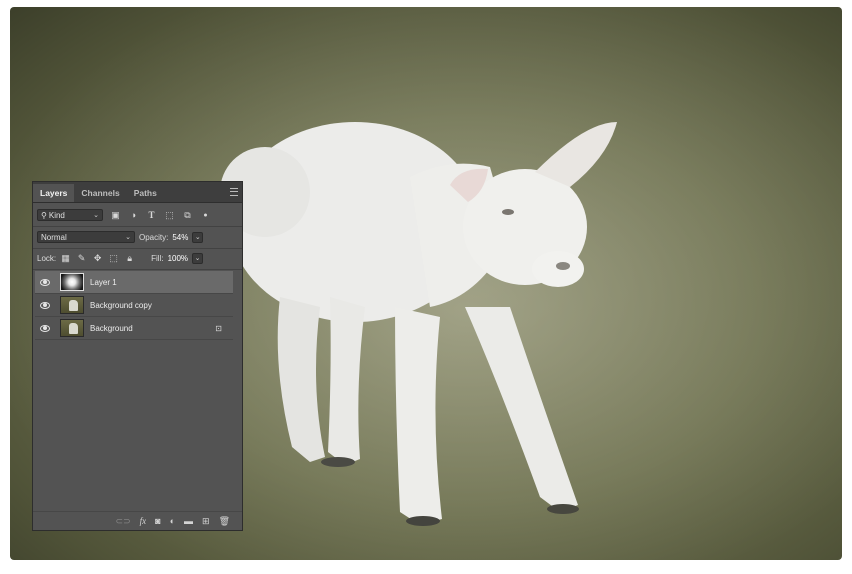 Image resolution: width=852 pixels, height=574 pixels. Describe the element at coordinates (157, 521) in the screenshot. I see `mask-icon: ◙` at that location.